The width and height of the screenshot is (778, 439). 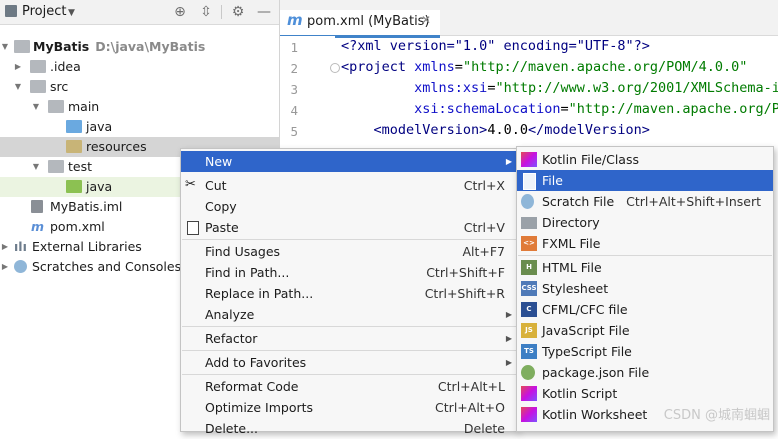 What do you see at coordinates (335, 68) in the screenshot?
I see `fold-icon` at bounding box center [335, 68].